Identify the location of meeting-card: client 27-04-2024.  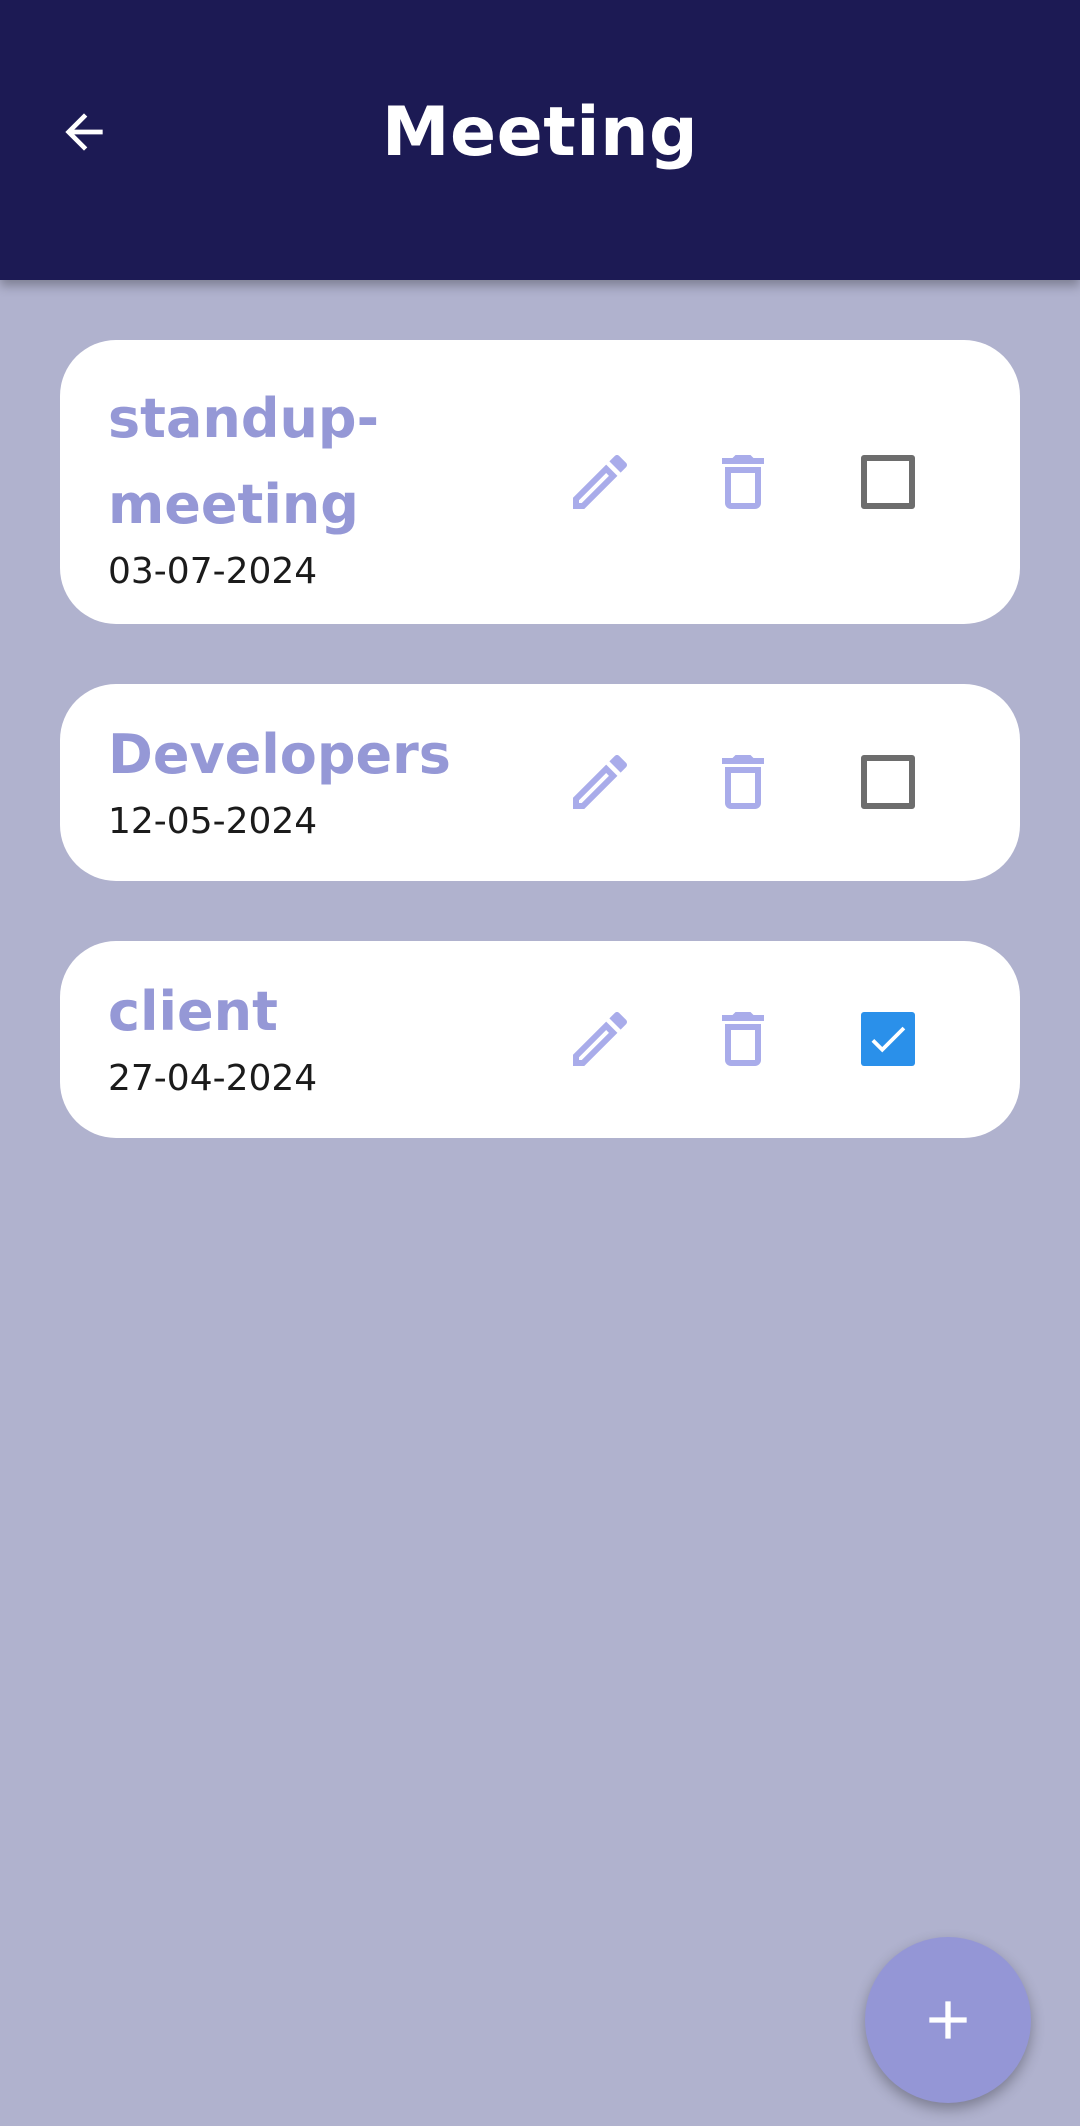
(540, 1039).